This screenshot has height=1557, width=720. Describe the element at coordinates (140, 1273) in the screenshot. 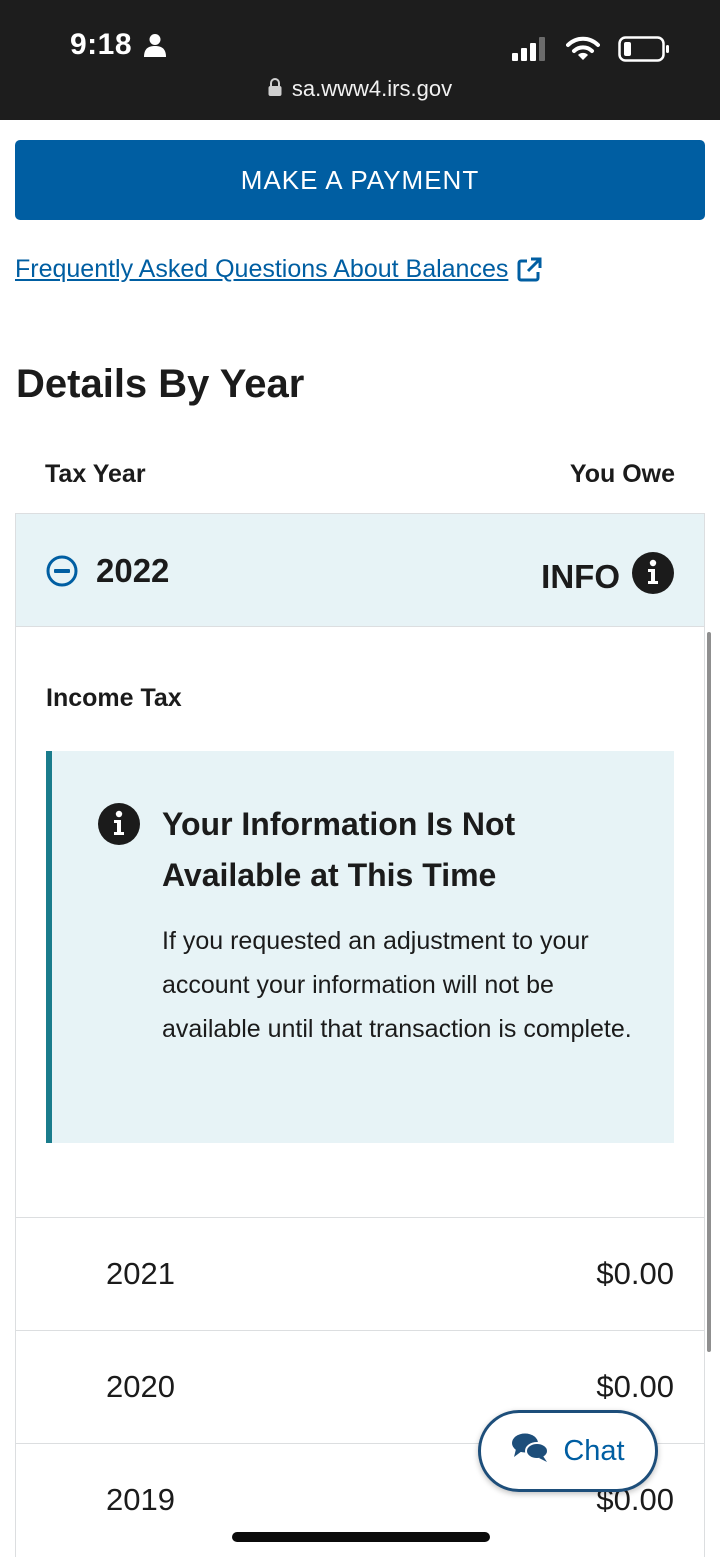

I see `row-year: 2021` at that location.